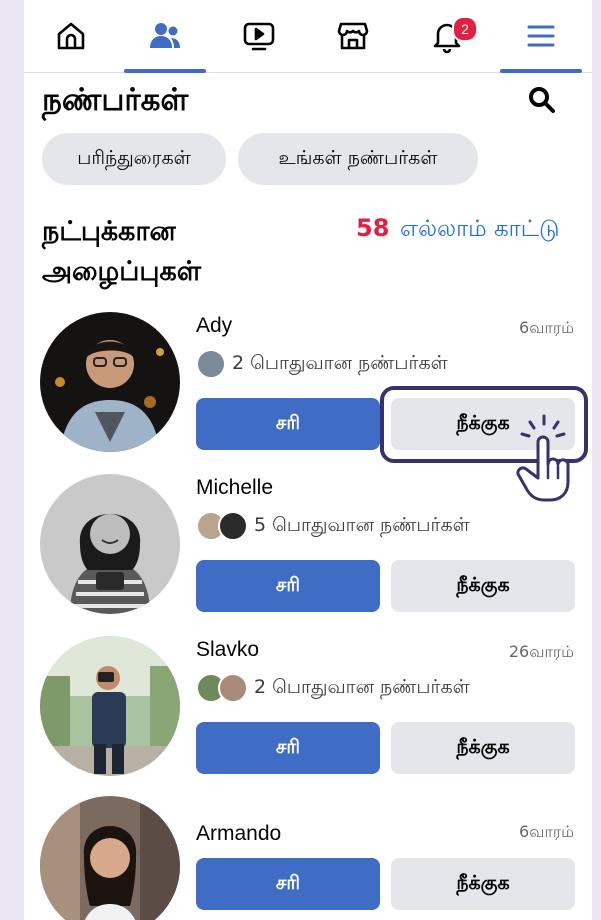 This screenshot has height=920, width=601. I want to click on nav-home, so click(71, 36).